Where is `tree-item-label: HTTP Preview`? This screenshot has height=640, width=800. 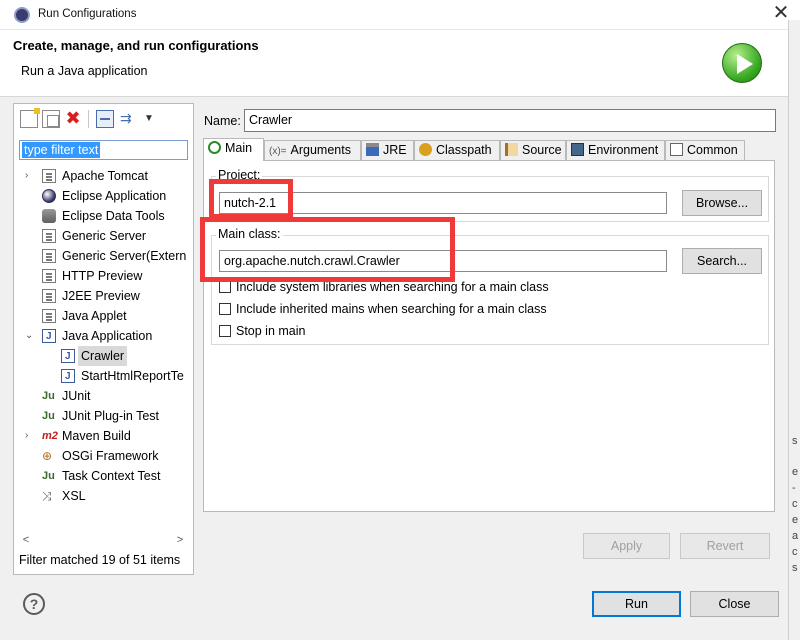
tree-item-label: HTTP Preview is located at coordinates (102, 276).